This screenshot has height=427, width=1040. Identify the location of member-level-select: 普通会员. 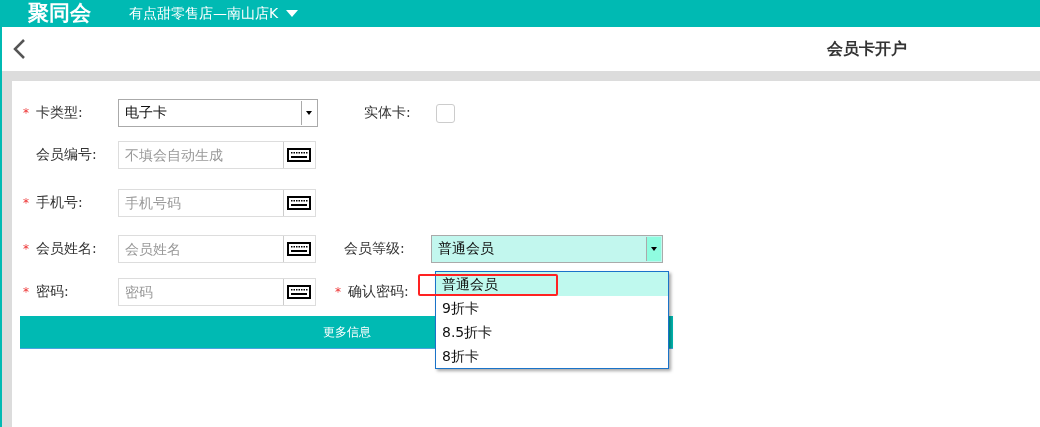
(547, 249).